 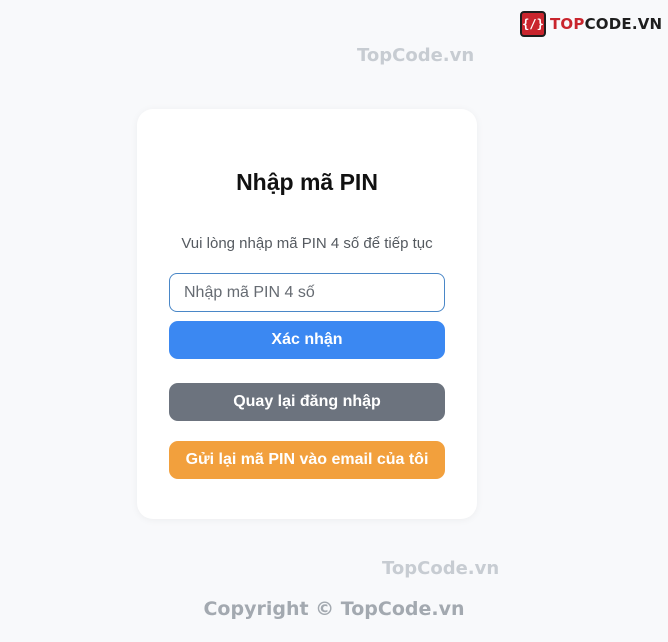 I want to click on resend-pin-button: Gửi lại mã PIN vào email của tôi, so click(x=307, y=460).